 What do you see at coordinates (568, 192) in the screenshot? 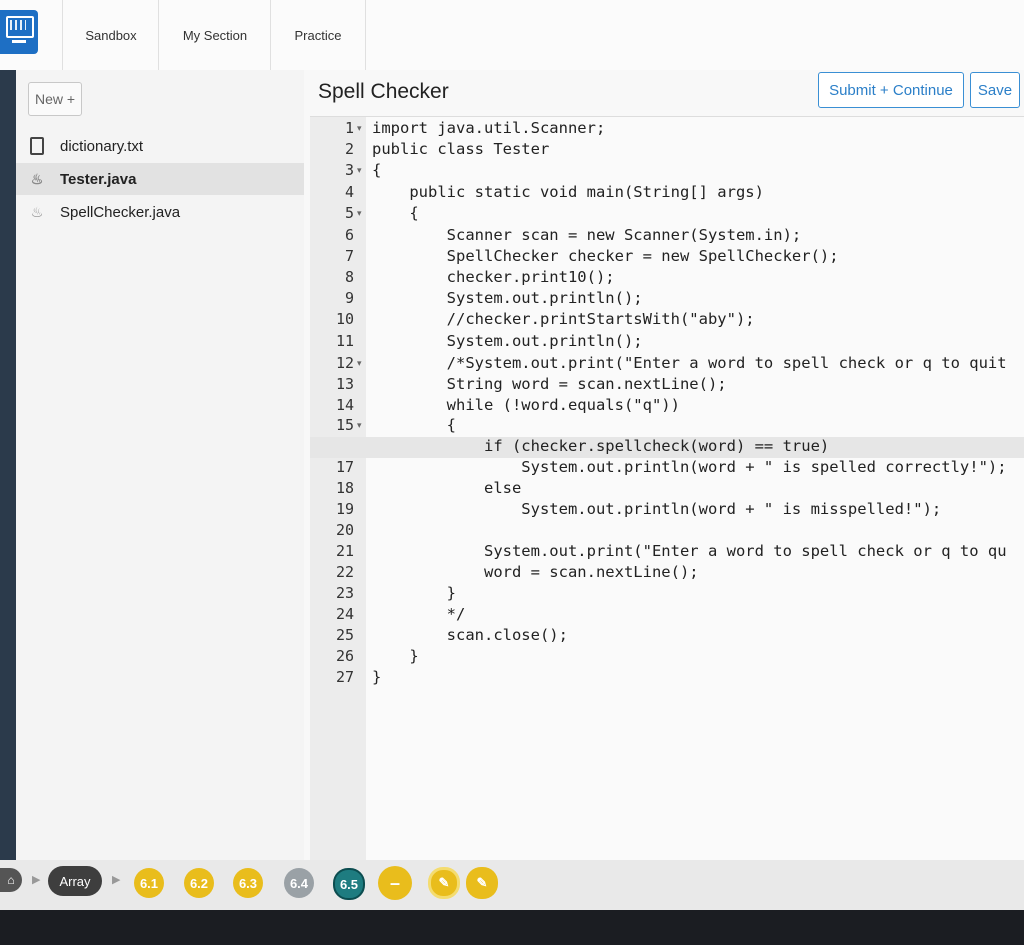
I see `code-line: public static void main(String[] args)` at bounding box center [568, 192].